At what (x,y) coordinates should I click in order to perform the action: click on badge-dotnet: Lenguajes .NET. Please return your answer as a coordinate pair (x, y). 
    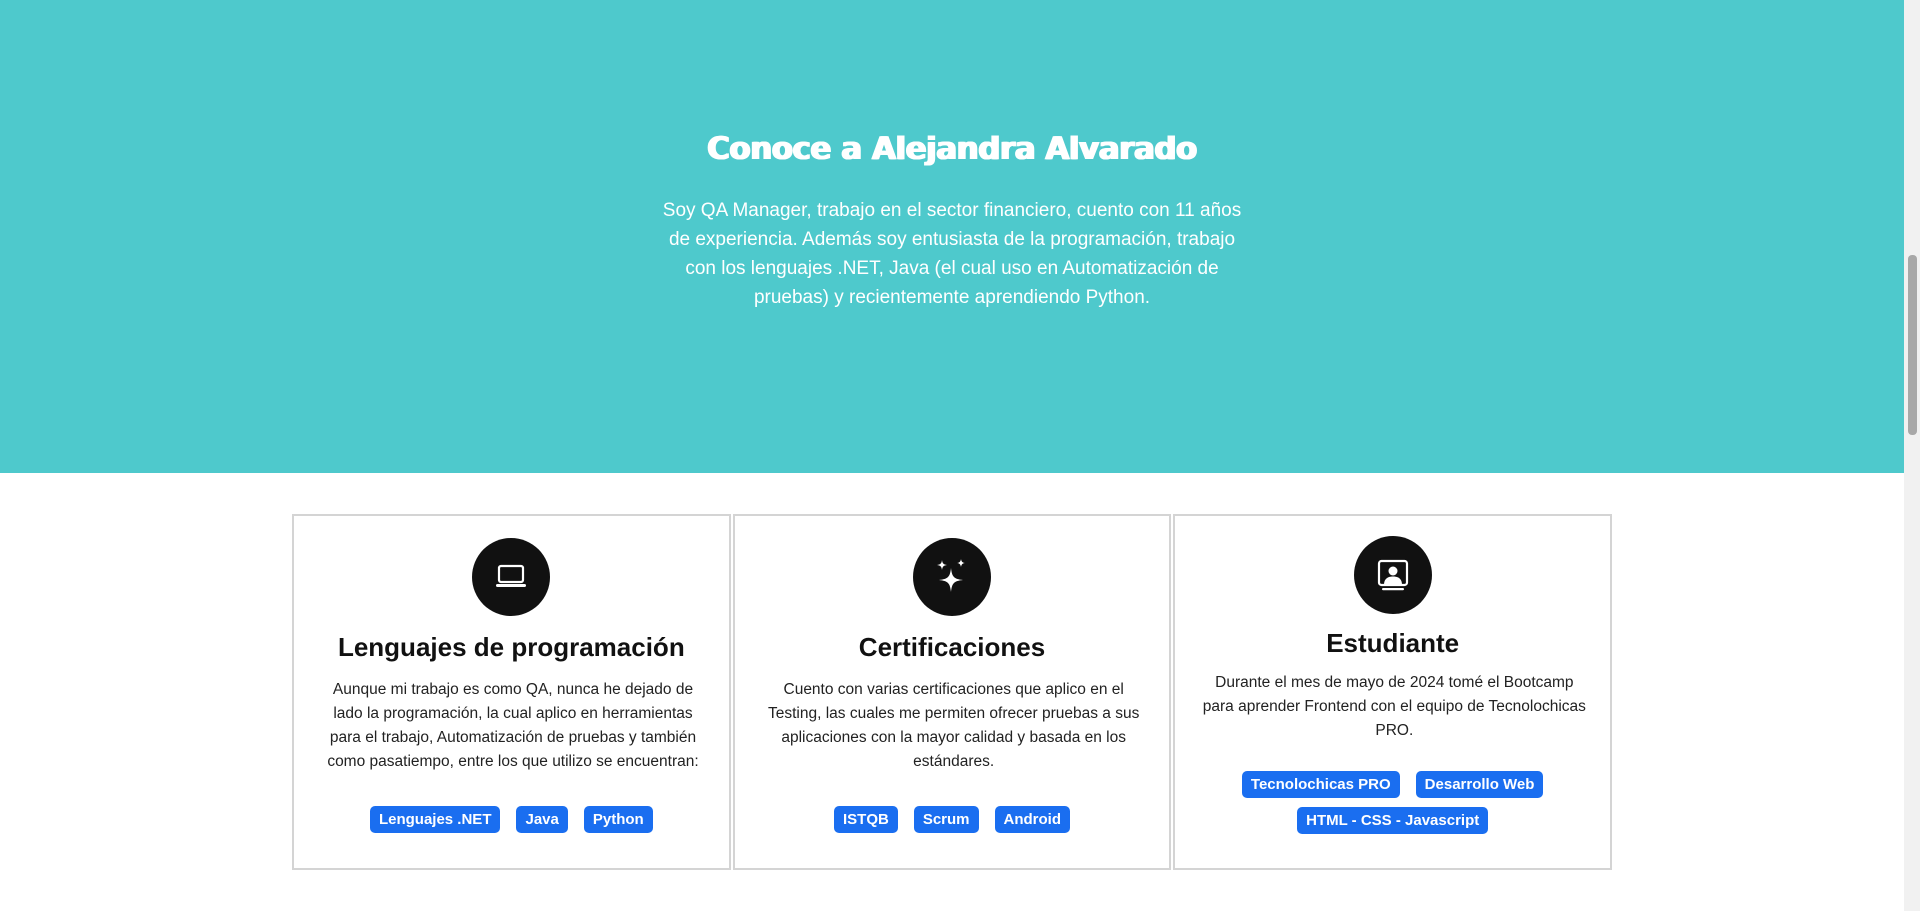
    Looking at the image, I should click on (435, 819).